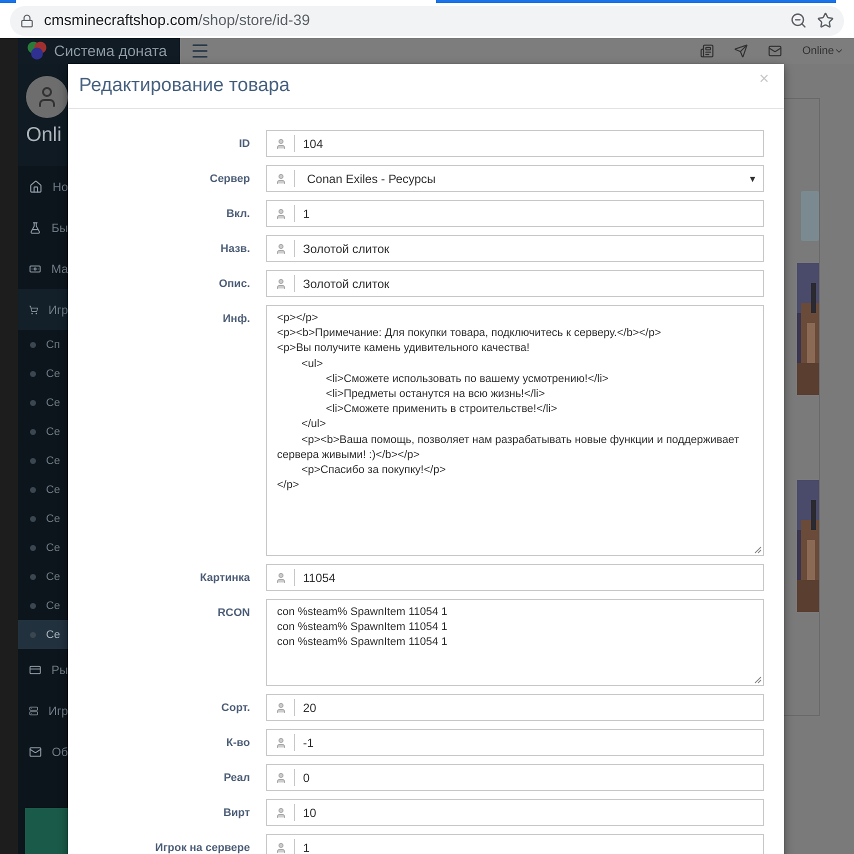 The image size is (854, 854). I want to click on field-label: Реал, so click(236, 778).